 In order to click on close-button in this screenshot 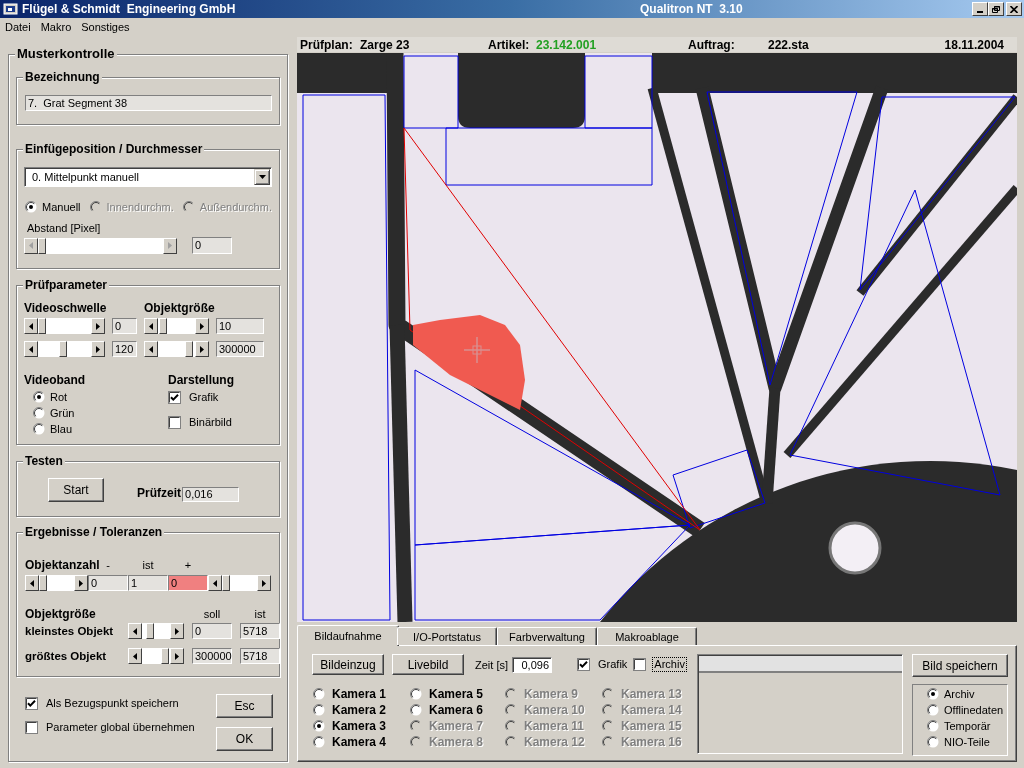, I will do `click(1014, 9)`.